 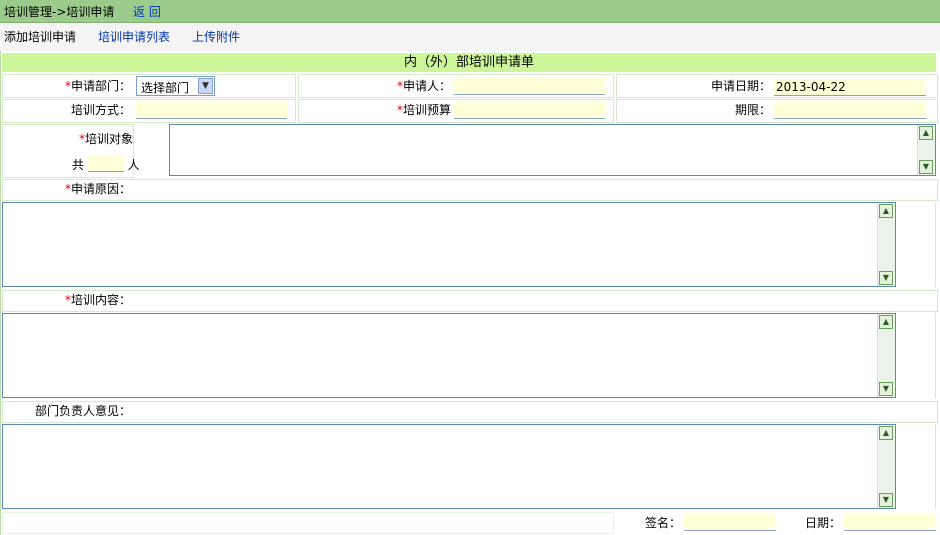 I want to click on training-budget-label: *培训预算, so click(x=423, y=110).